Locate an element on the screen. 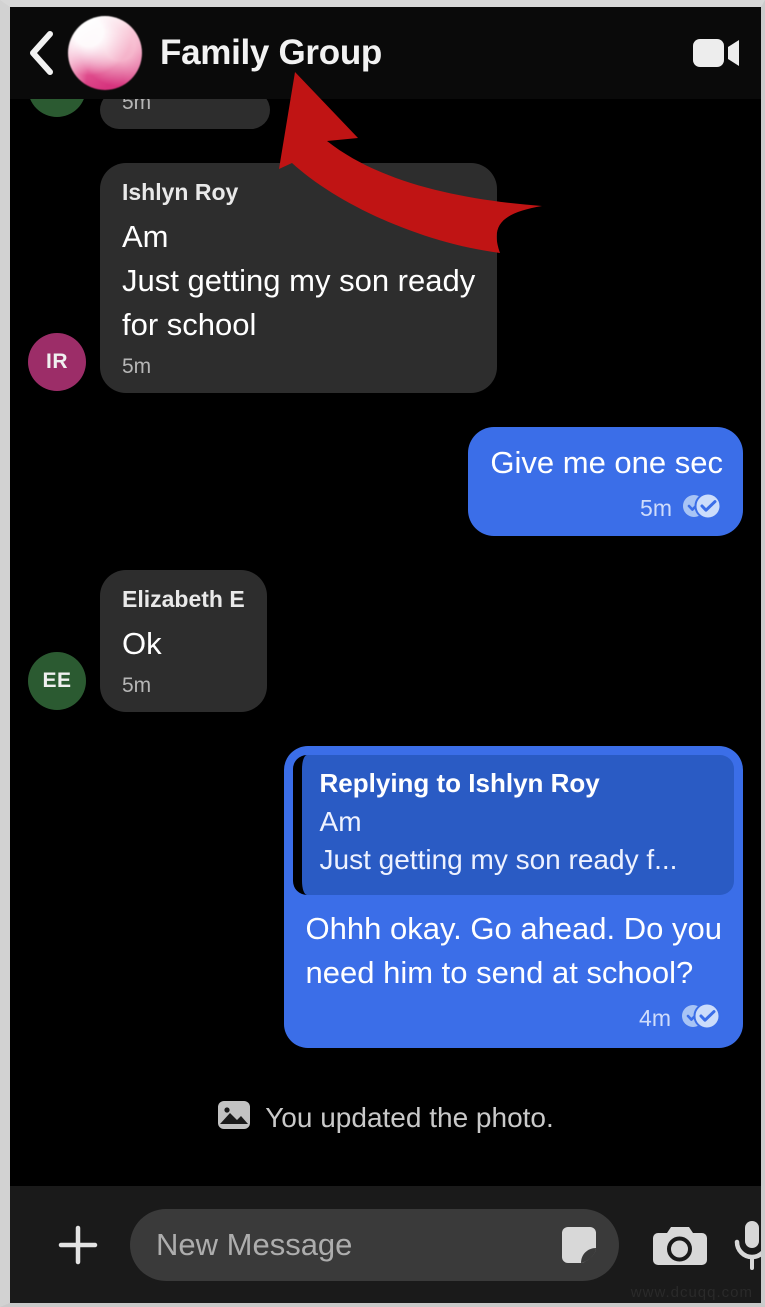  watermark: www.dcuqq.com is located at coordinates (691, 1292).